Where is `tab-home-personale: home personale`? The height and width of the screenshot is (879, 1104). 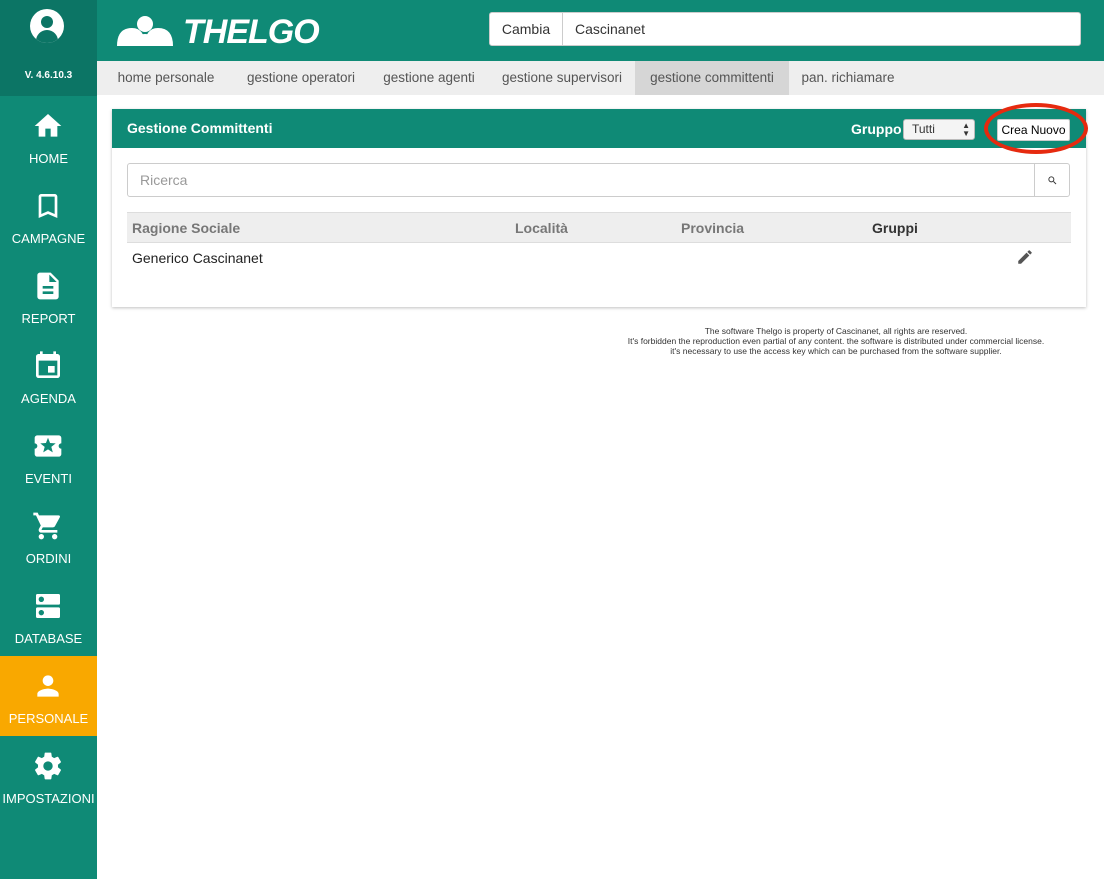 tab-home-personale: home personale is located at coordinates (166, 78).